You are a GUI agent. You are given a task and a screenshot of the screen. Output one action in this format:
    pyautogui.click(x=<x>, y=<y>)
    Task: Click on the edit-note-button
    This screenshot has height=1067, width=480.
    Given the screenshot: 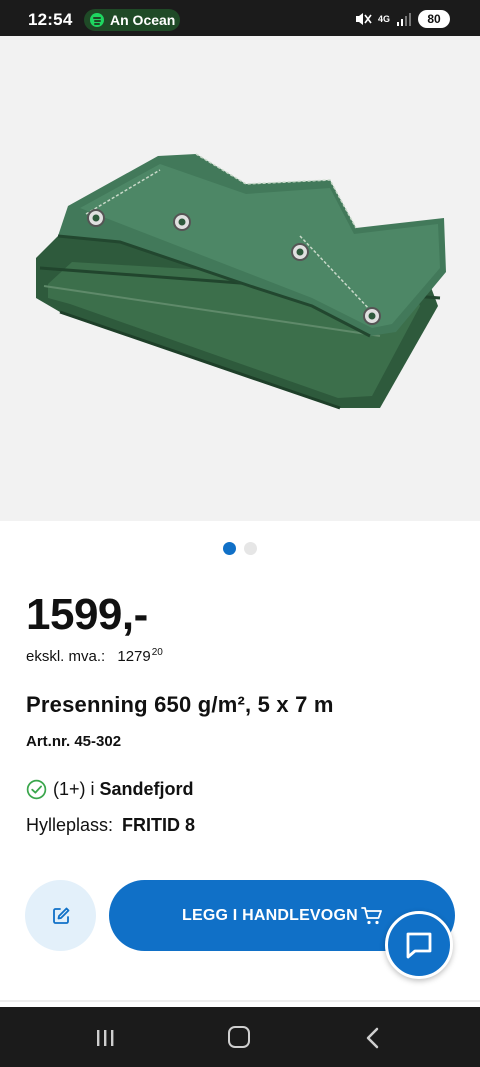 What is the action you would take?
    pyautogui.click(x=60, y=915)
    